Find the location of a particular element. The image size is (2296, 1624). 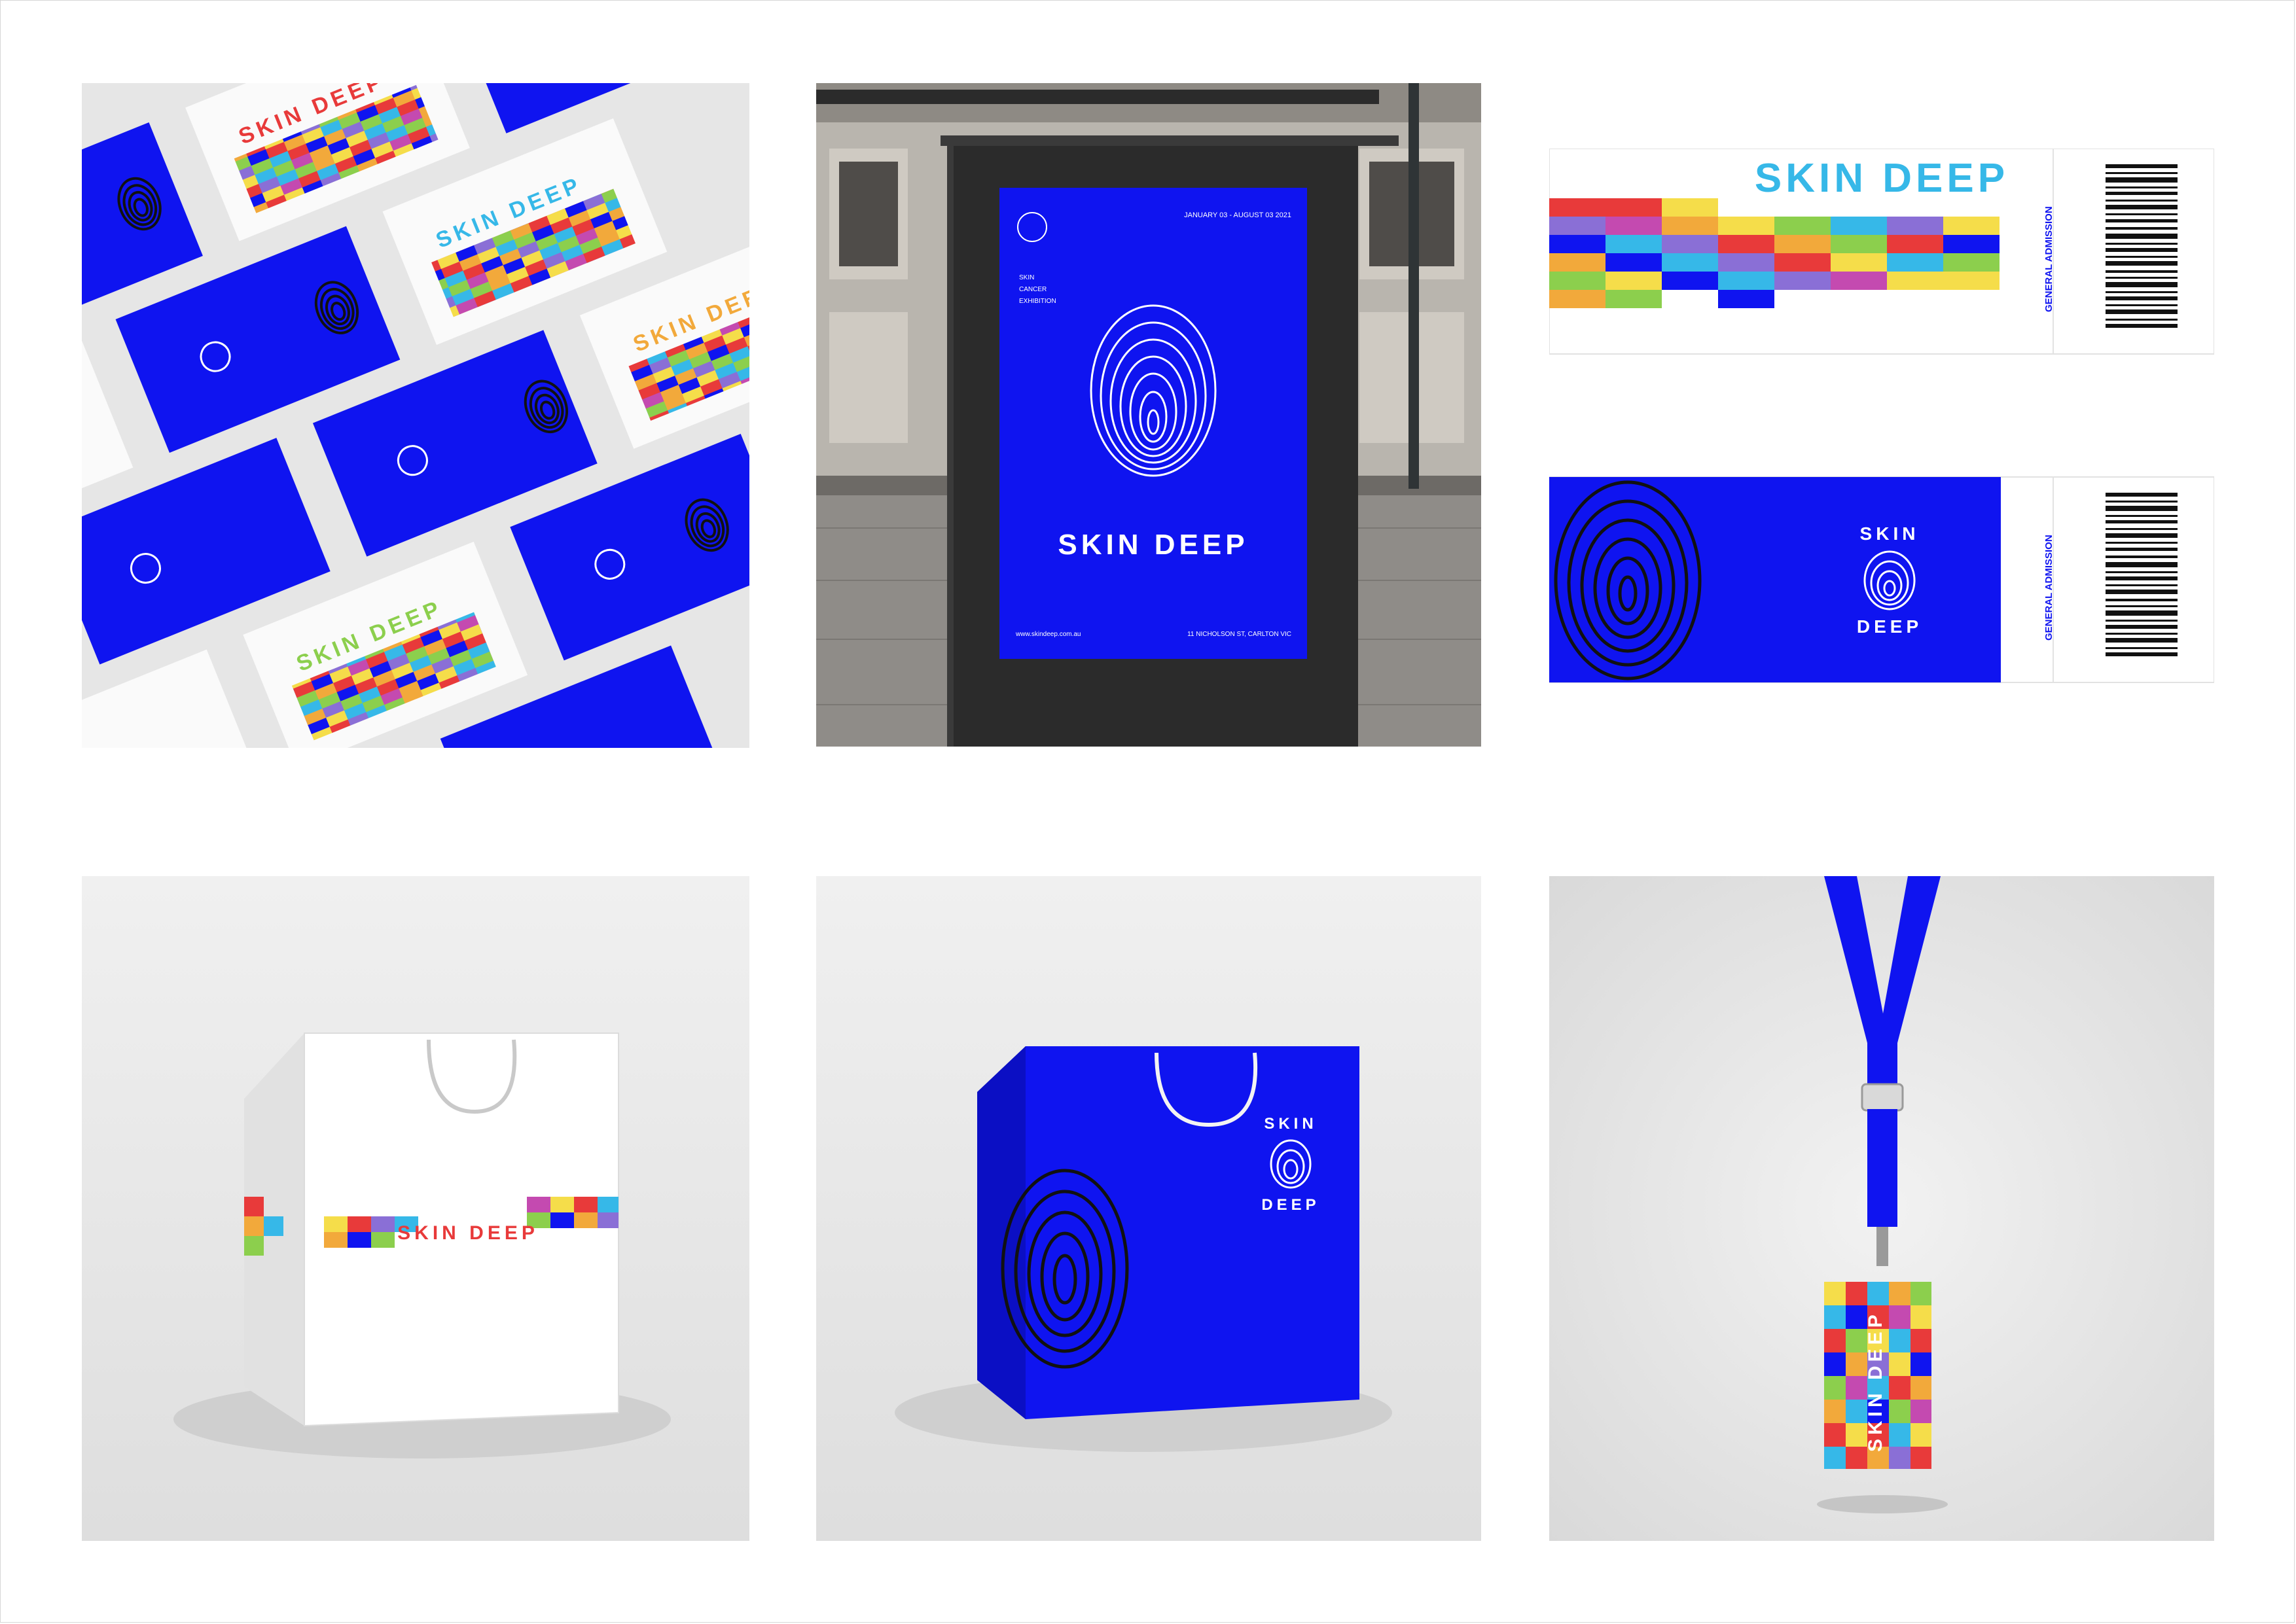

business-cards-mockup: SKIN DEEP SKIN DEEP SKIN DEEP SKIN DEEP is located at coordinates (415, 415).